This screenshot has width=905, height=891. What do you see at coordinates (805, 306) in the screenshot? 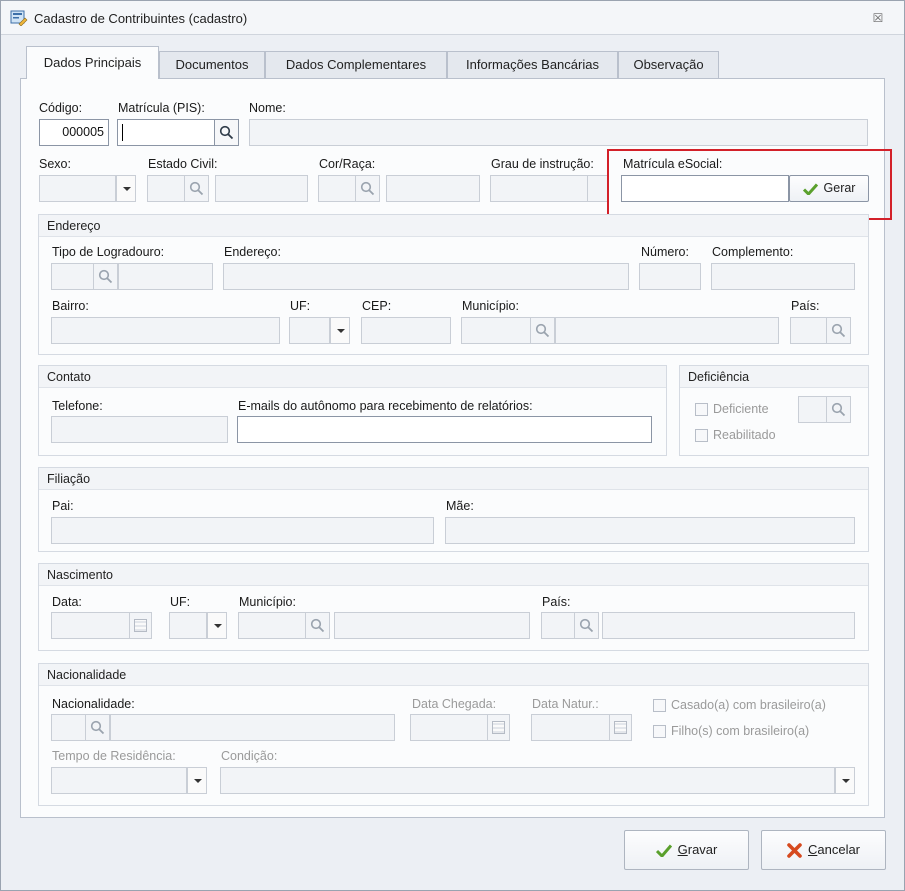
I see `pais-label: País:` at bounding box center [805, 306].